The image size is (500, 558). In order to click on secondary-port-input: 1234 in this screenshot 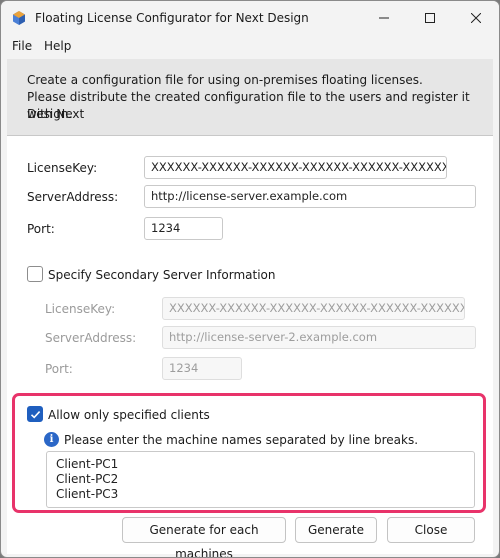, I will do `click(202, 368)`.